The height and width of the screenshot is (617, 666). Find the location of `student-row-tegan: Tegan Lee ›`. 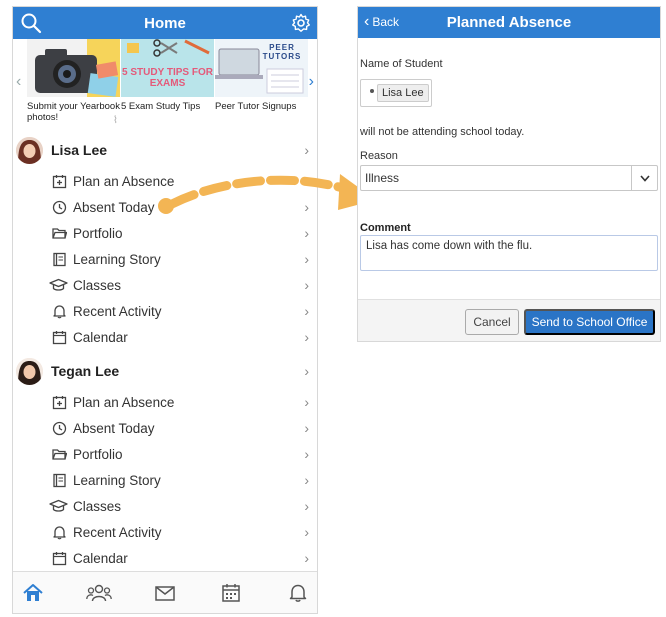

student-row-tegan: Tegan Lee › is located at coordinates (165, 371).